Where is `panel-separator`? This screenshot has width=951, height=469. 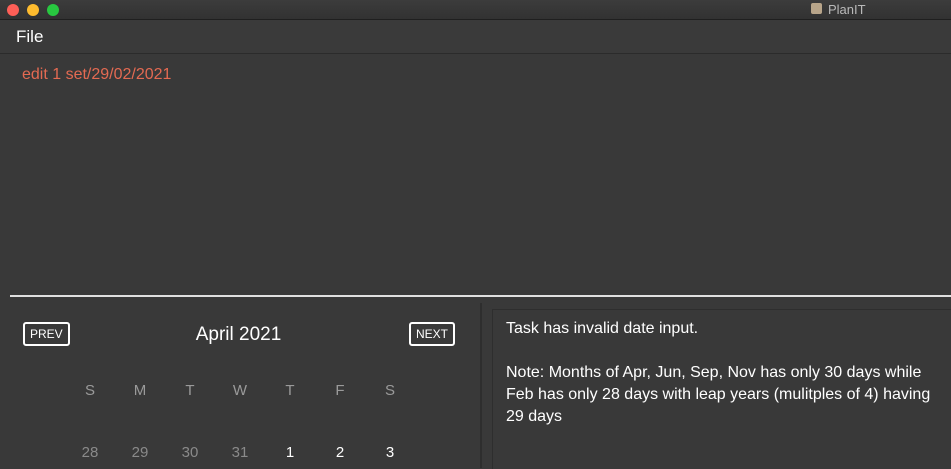
panel-separator is located at coordinates (481, 385).